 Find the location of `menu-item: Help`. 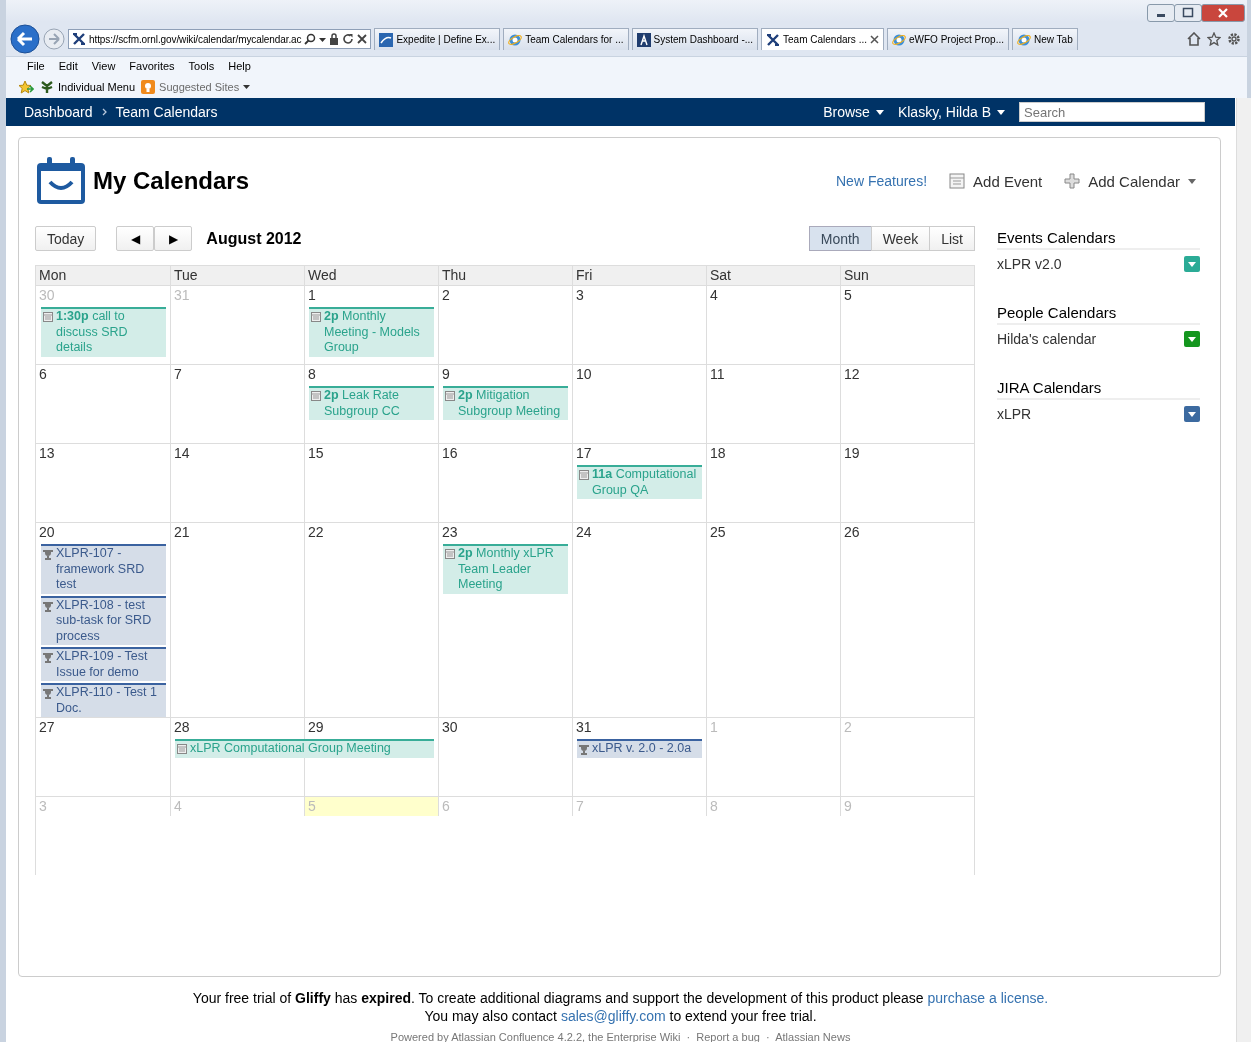

menu-item: Help is located at coordinates (239, 66).